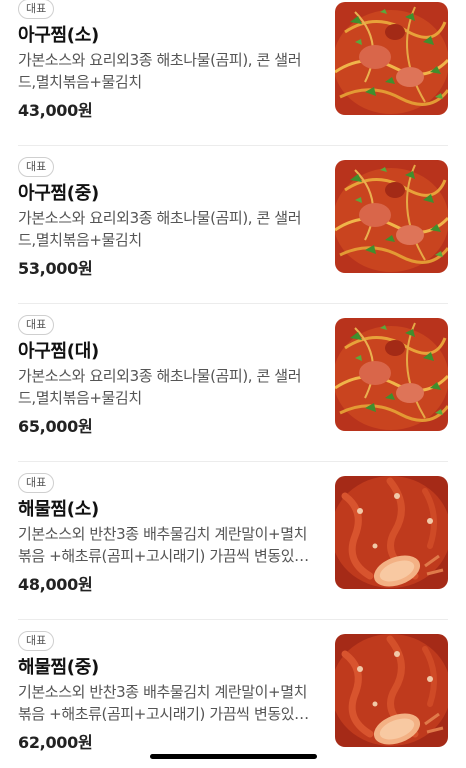  Describe the element at coordinates (58, 509) in the screenshot. I see `menu-item-name: 해물찜(소)` at that location.